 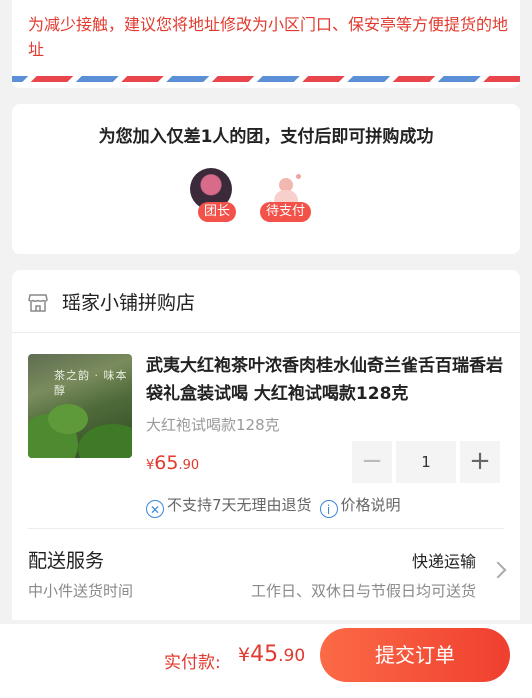 I want to click on no-return-text: 不支持7天无理由退货, so click(x=239, y=505).